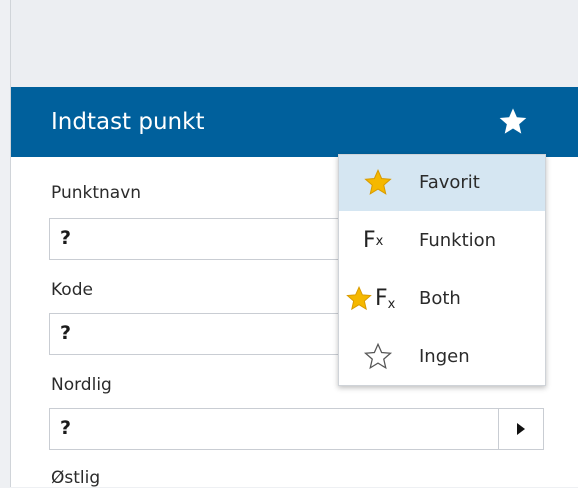  I want to click on nordlig-value: ?, so click(66, 428).